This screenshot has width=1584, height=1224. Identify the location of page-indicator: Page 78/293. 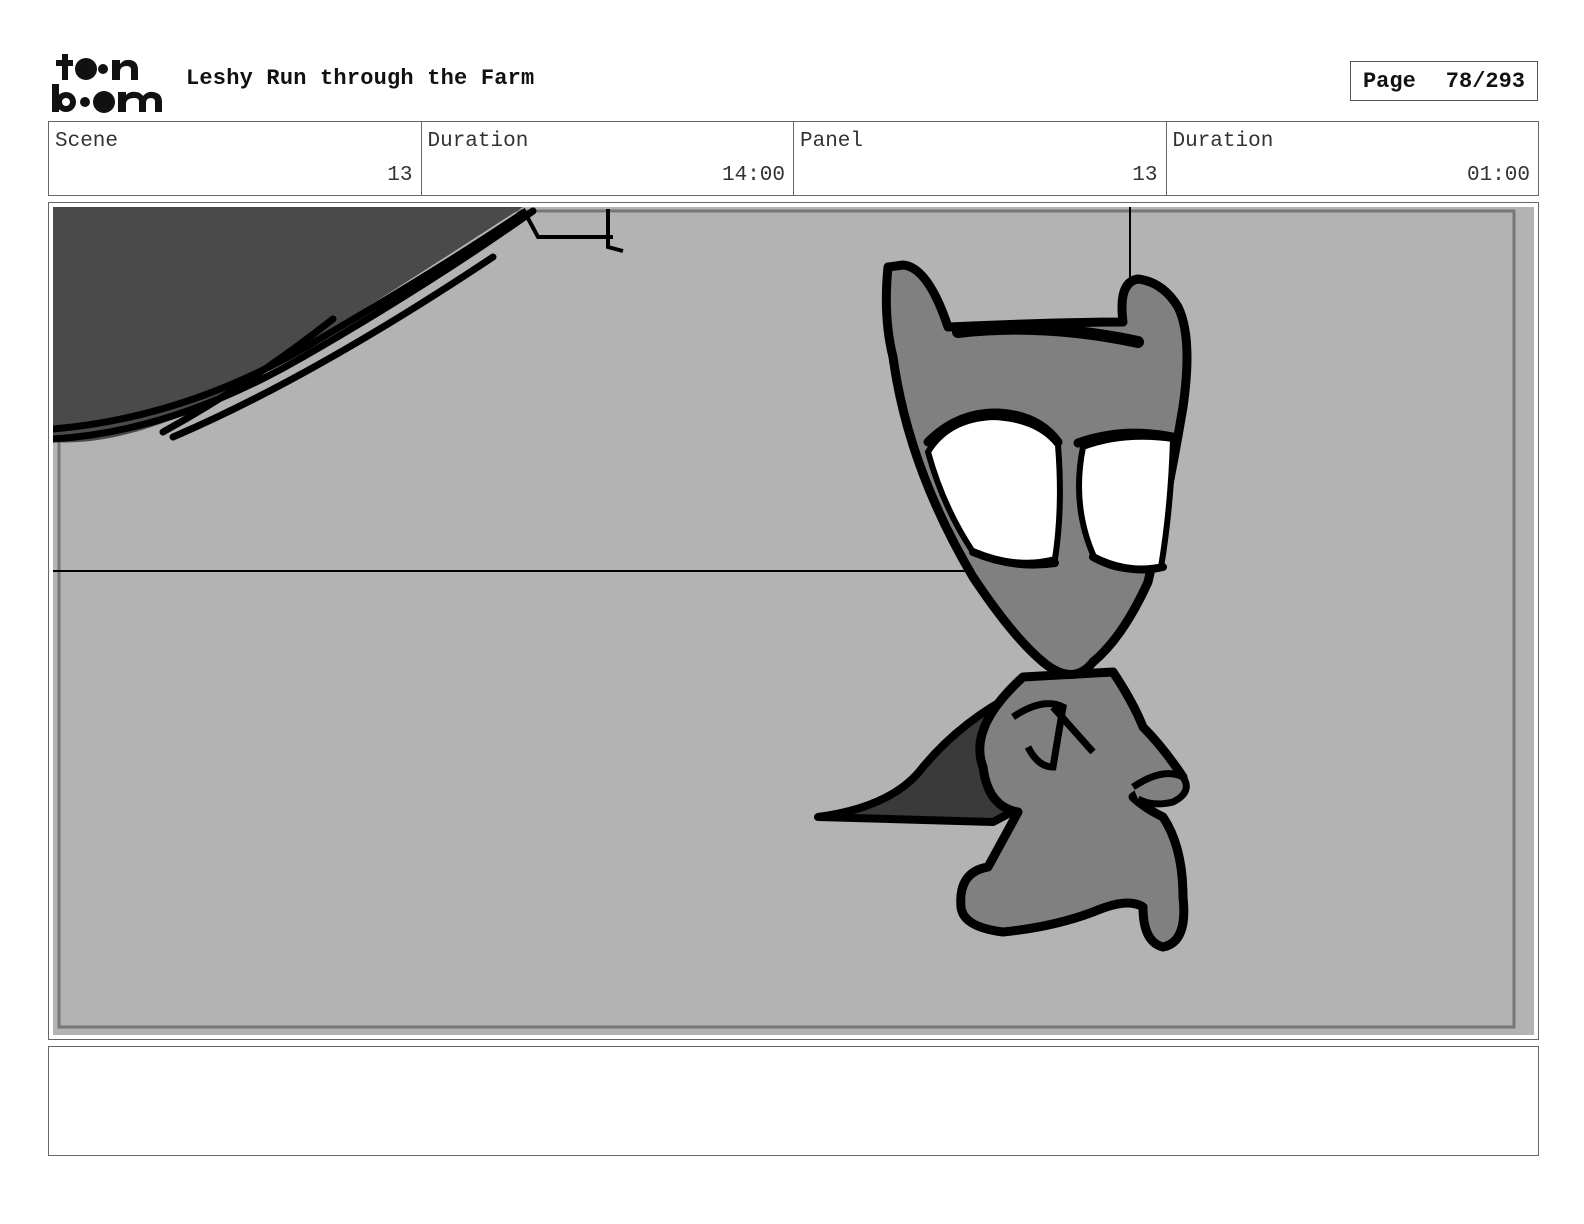
(1444, 81).